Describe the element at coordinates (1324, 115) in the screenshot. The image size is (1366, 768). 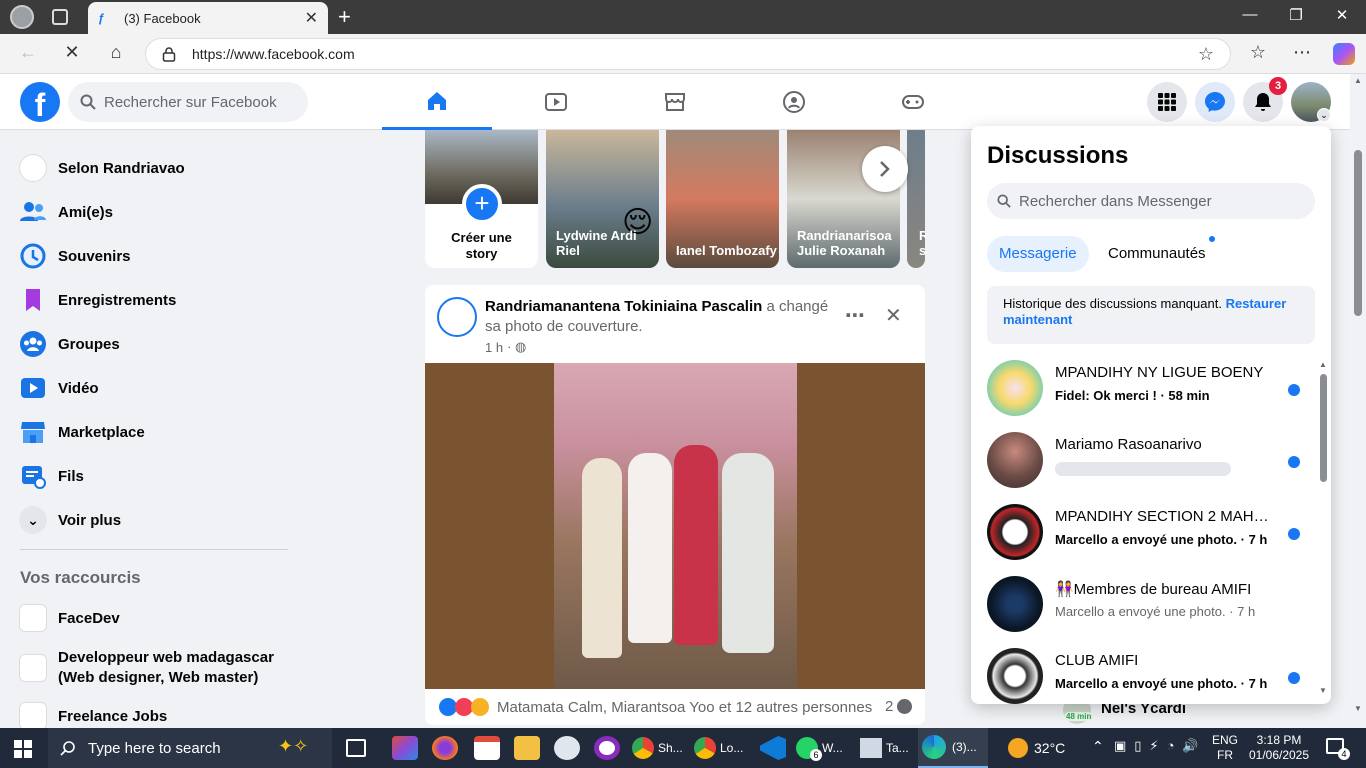
I see `account-chevron-icon: ⌄` at that location.